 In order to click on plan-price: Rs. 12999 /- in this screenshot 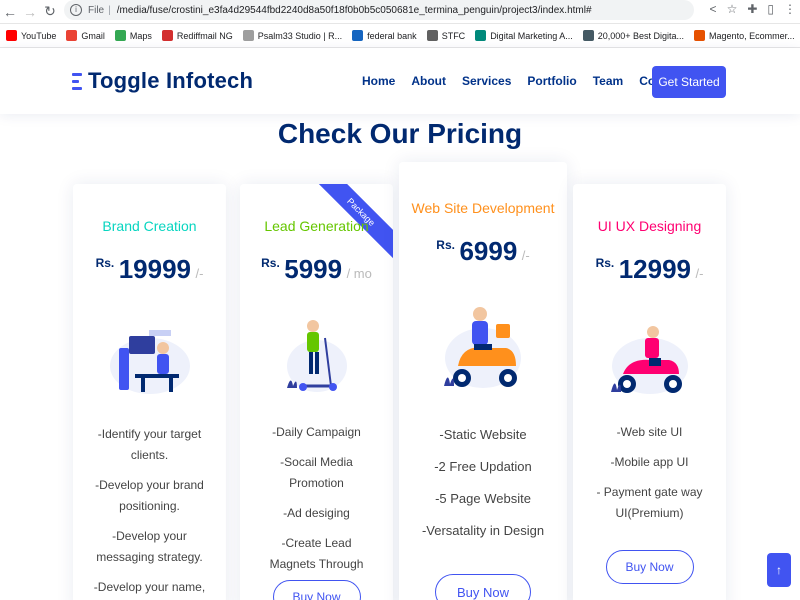, I will do `click(649, 269)`.